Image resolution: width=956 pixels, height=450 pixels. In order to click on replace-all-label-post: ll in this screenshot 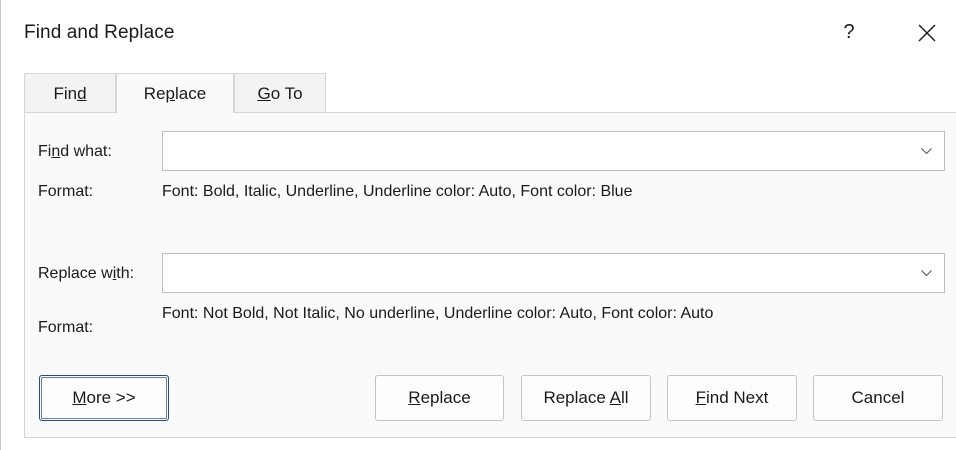, I will do `click(624, 397)`.